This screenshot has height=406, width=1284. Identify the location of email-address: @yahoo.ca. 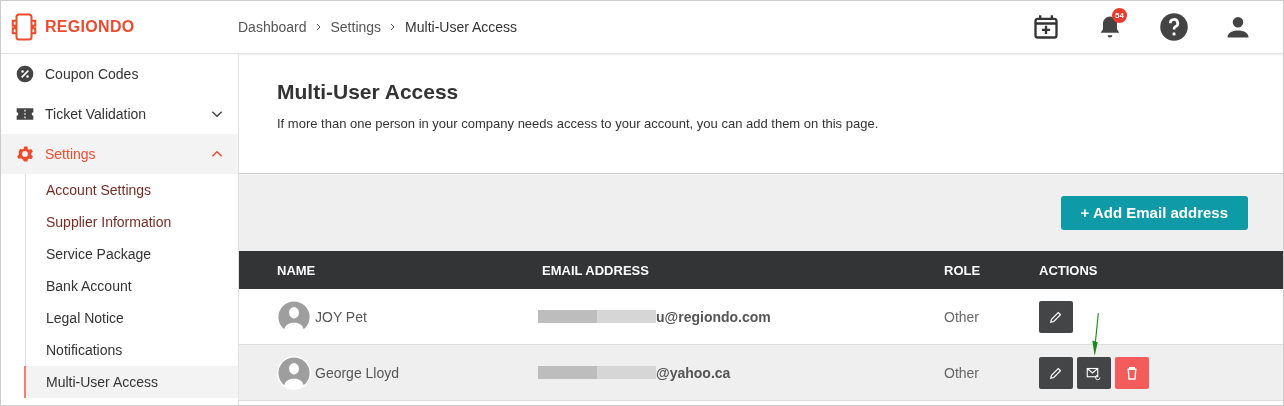
(693, 372).